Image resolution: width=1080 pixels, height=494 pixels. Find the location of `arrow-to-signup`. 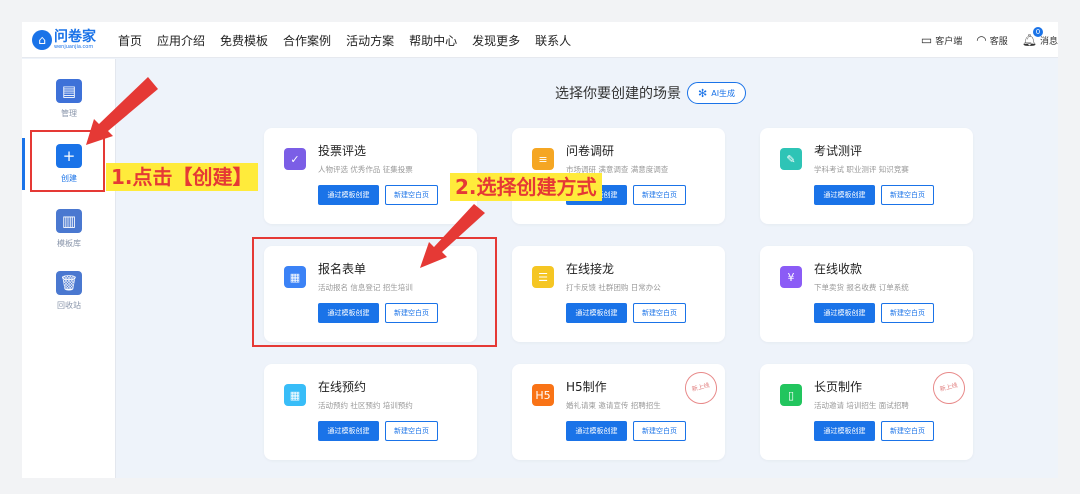

arrow-to-signup is located at coordinates (452, 236).